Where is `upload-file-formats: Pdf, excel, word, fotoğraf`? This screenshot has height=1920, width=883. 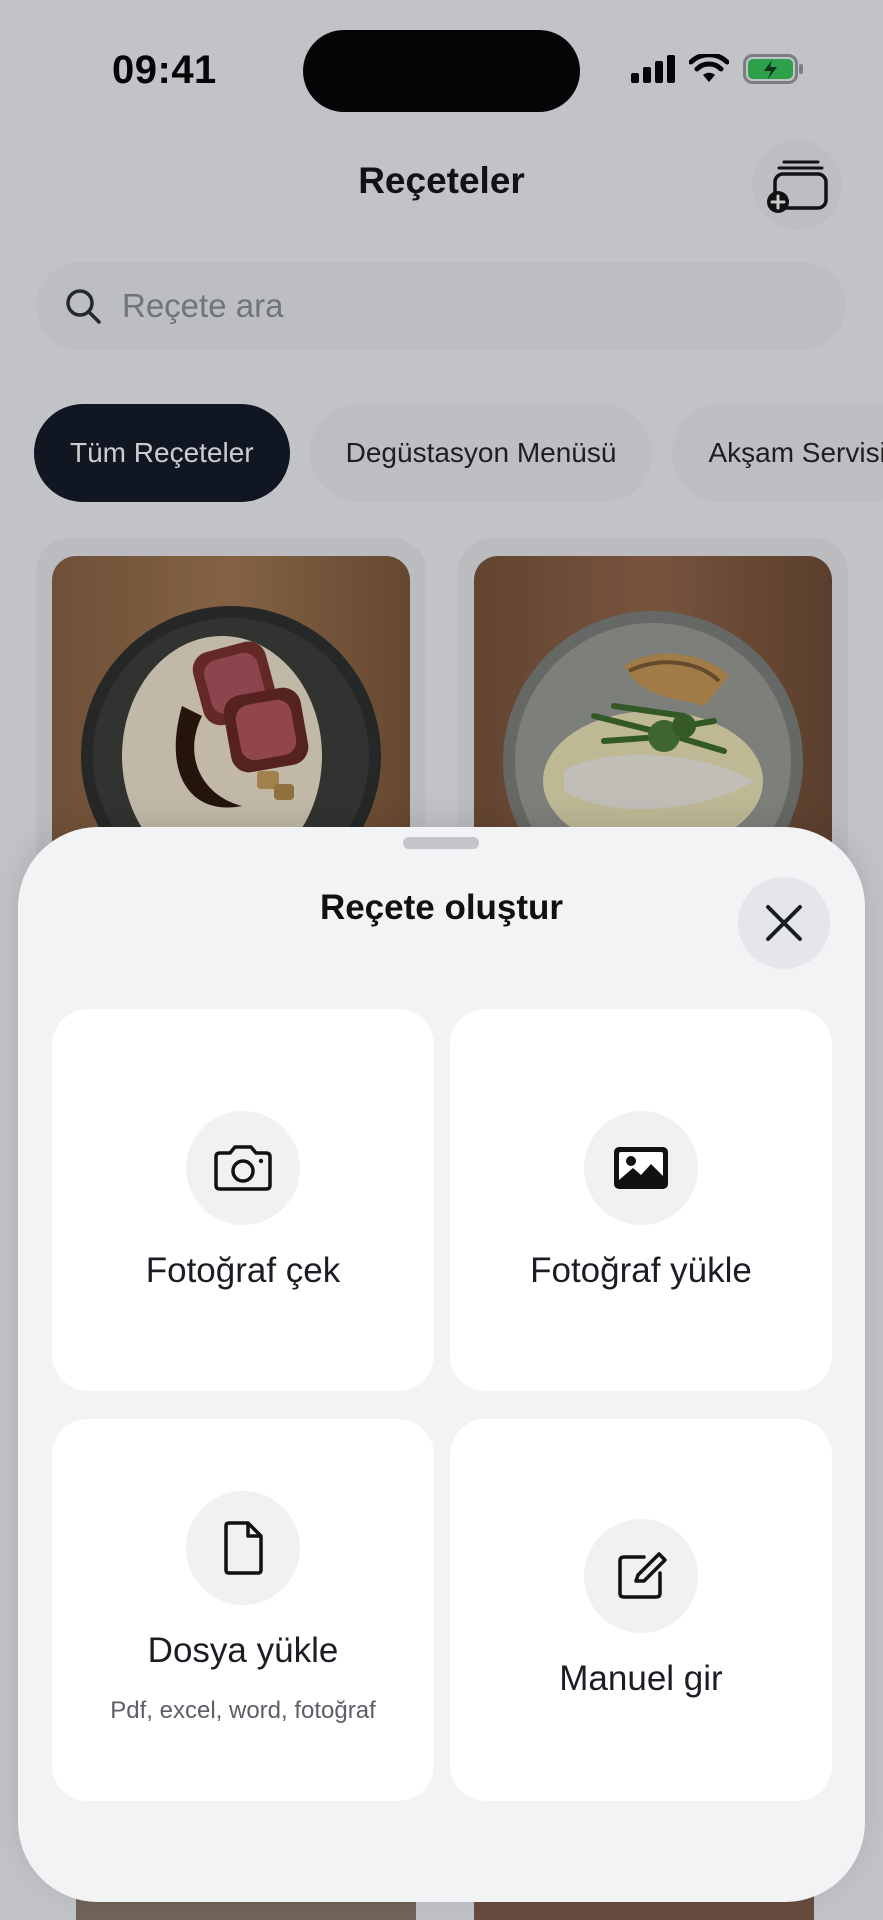
upload-file-formats: Pdf, excel, word, fotoğraf is located at coordinates (243, 1710).